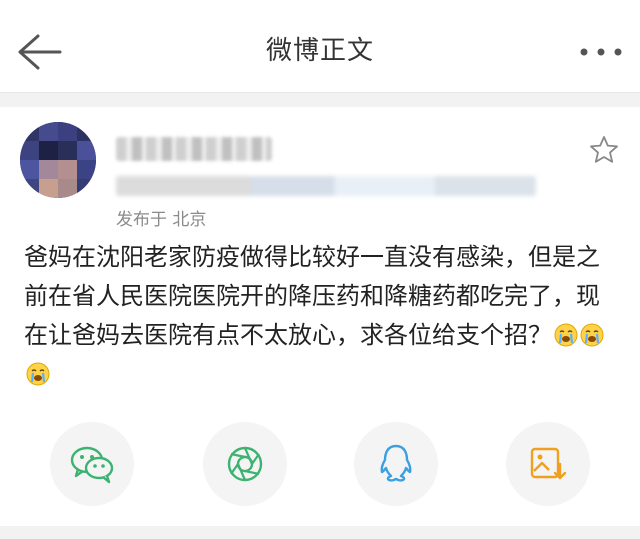 The width and height of the screenshot is (640, 539). Describe the element at coordinates (58, 160) in the screenshot. I see `avatar` at that location.